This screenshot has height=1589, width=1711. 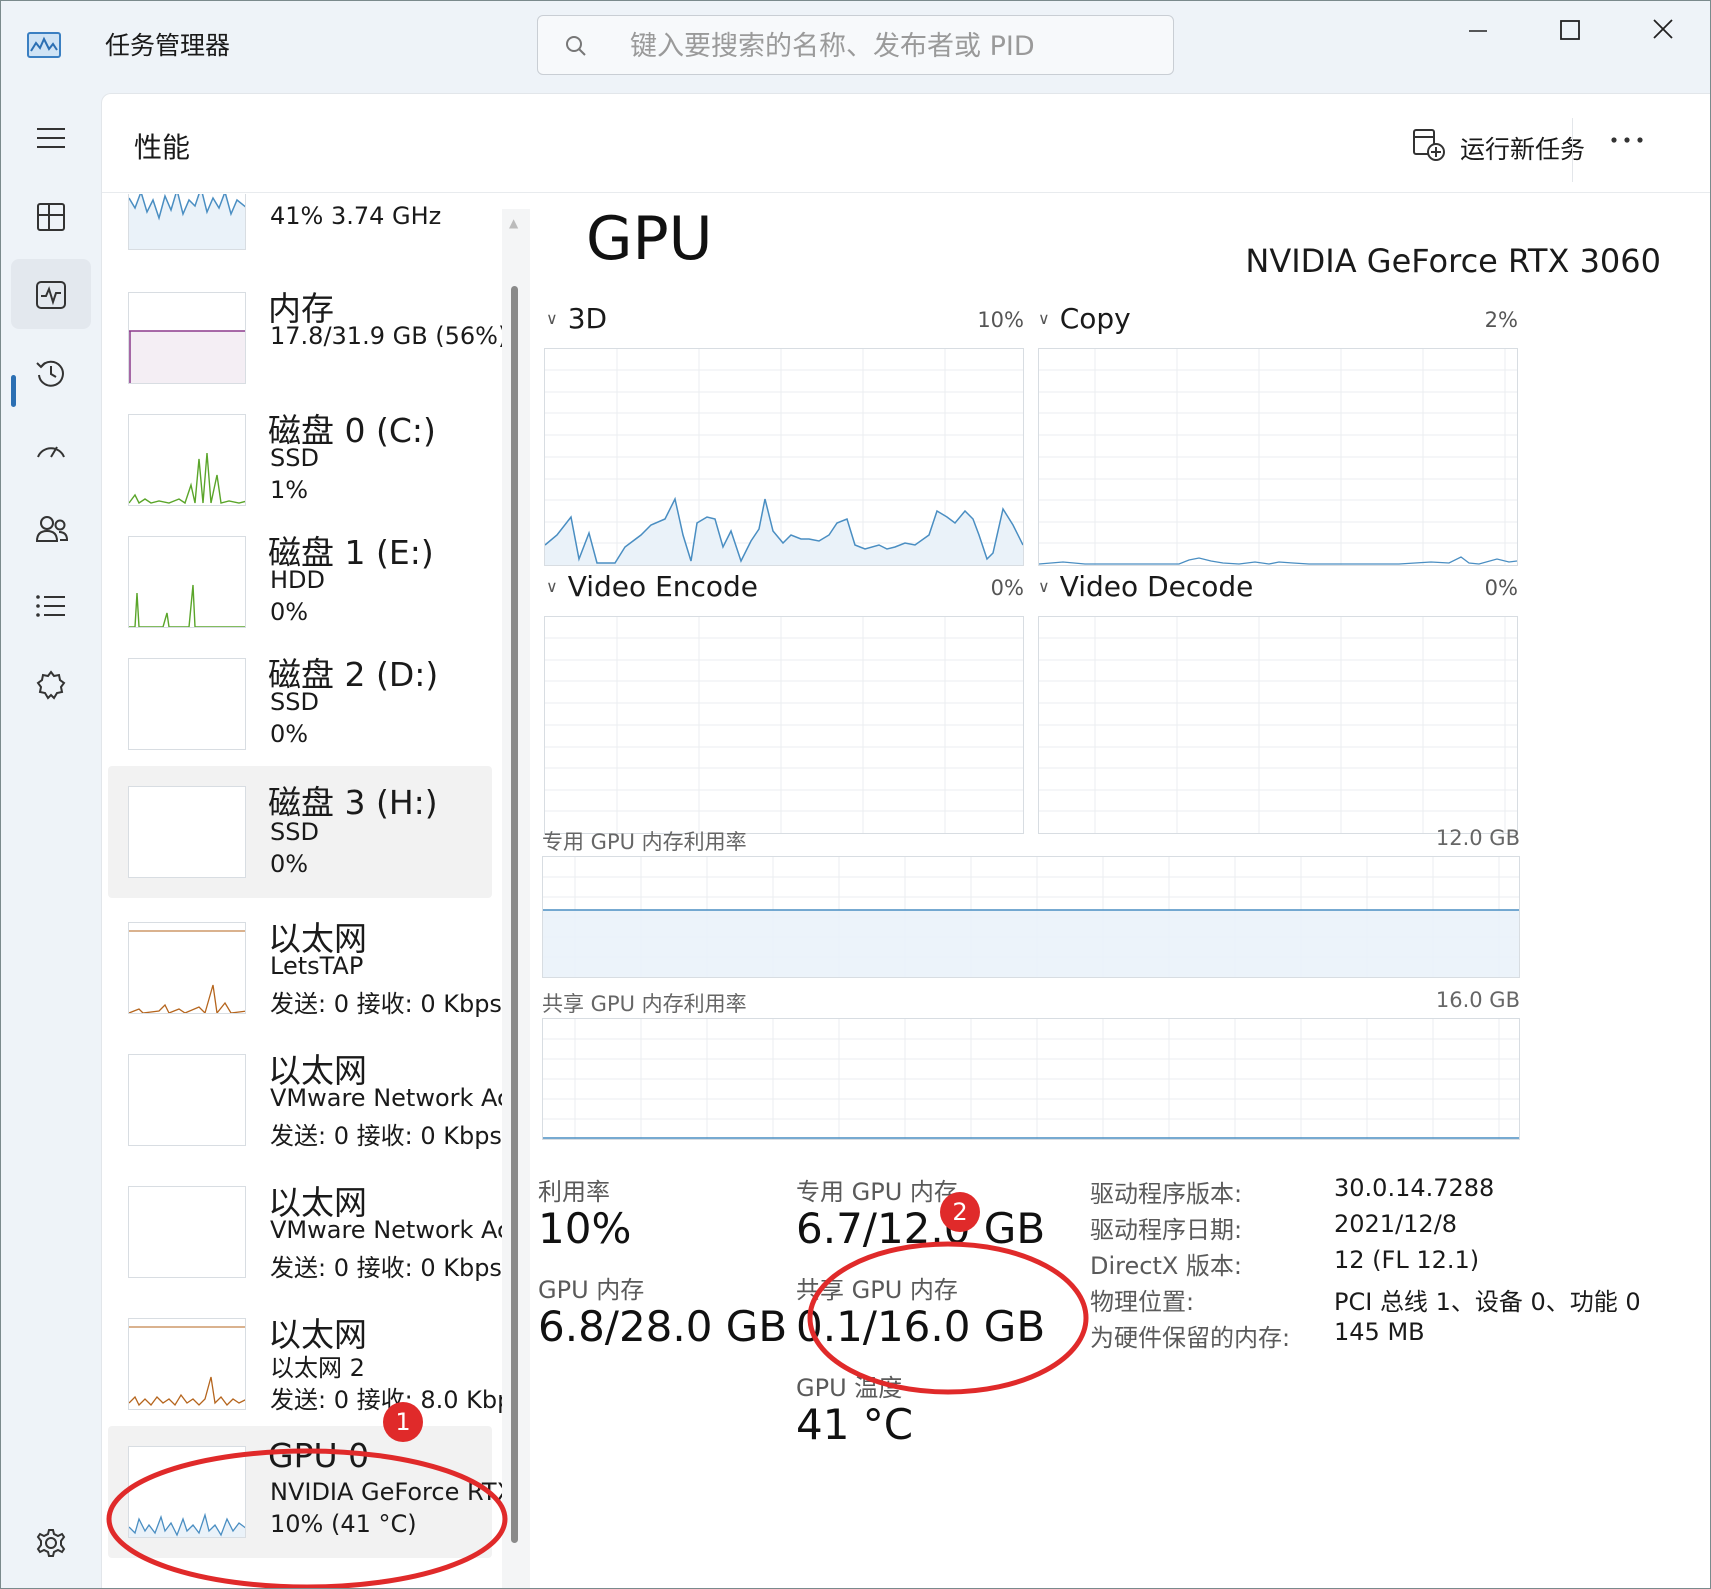 I want to click on ethernet3-adapter: VMware Network Ac, so click(x=386, y=1230).